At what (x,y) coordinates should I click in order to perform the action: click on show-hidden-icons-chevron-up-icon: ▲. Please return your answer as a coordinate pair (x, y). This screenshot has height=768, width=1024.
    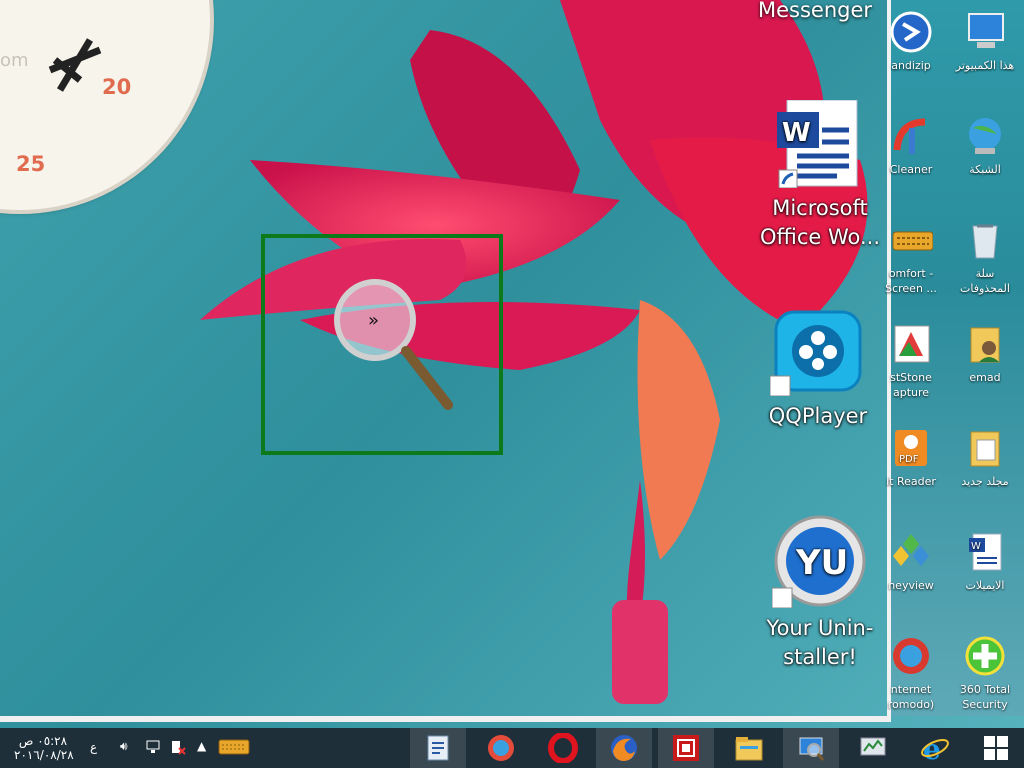
    Looking at the image, I should click on (201, 746).